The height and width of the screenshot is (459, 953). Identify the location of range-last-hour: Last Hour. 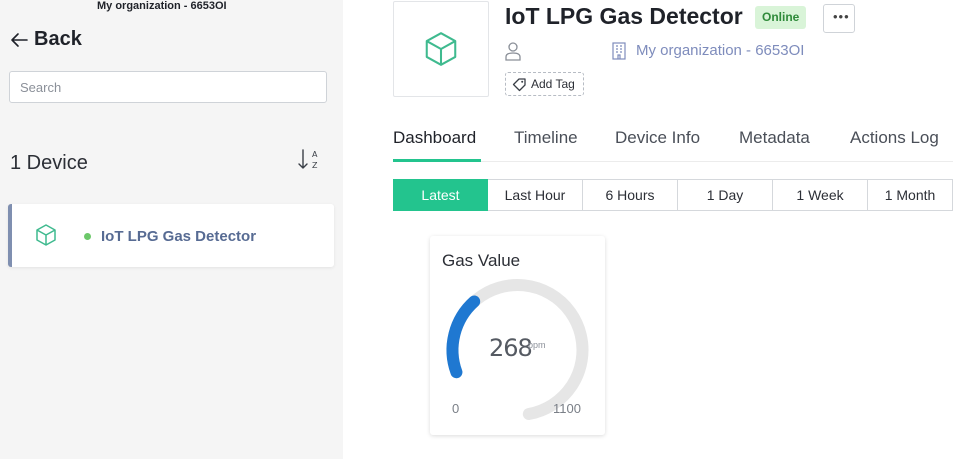
(535, 195).